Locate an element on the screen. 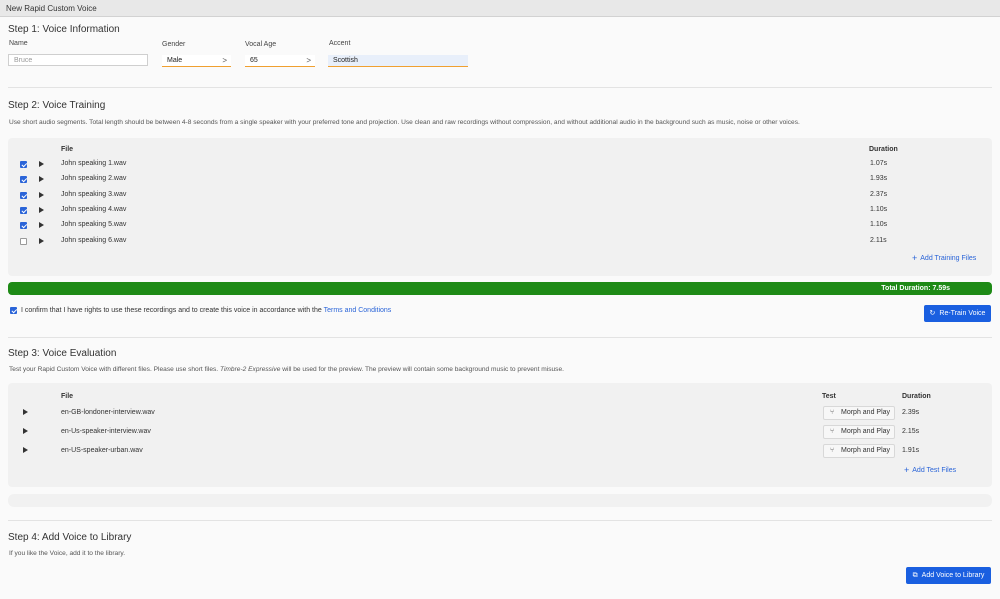 Image resolution: width=1000 pixels, height=599 pixels. name-label: Name is located at coordinates (18, 43).